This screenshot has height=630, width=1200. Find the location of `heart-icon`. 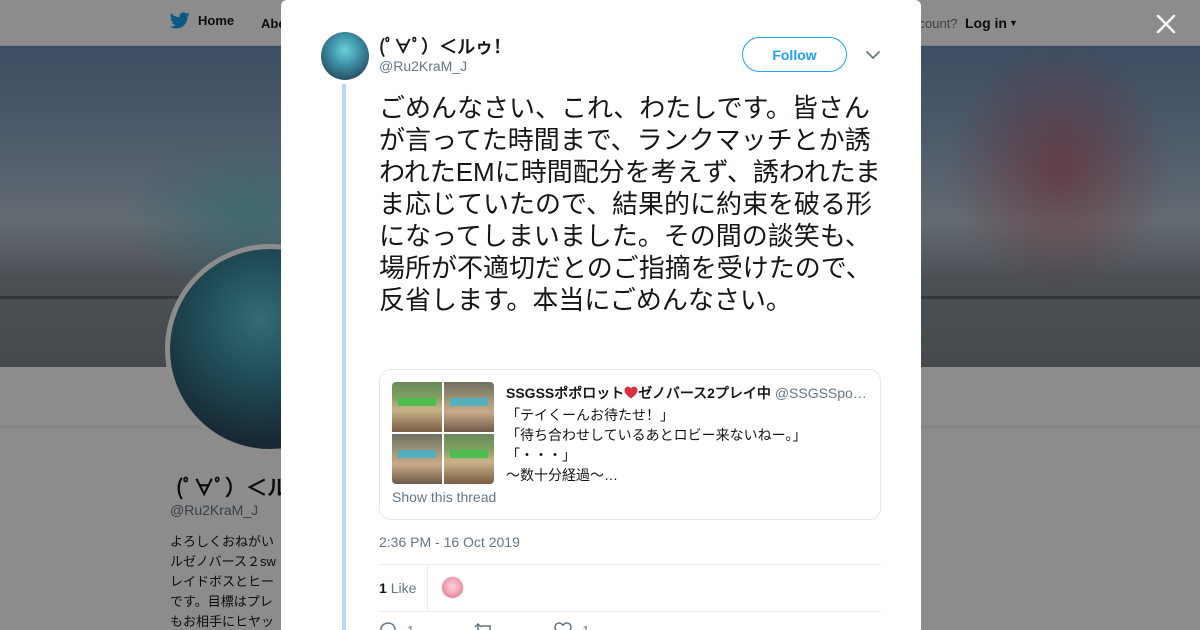

heart-icon is located at coordinates (563, 626).